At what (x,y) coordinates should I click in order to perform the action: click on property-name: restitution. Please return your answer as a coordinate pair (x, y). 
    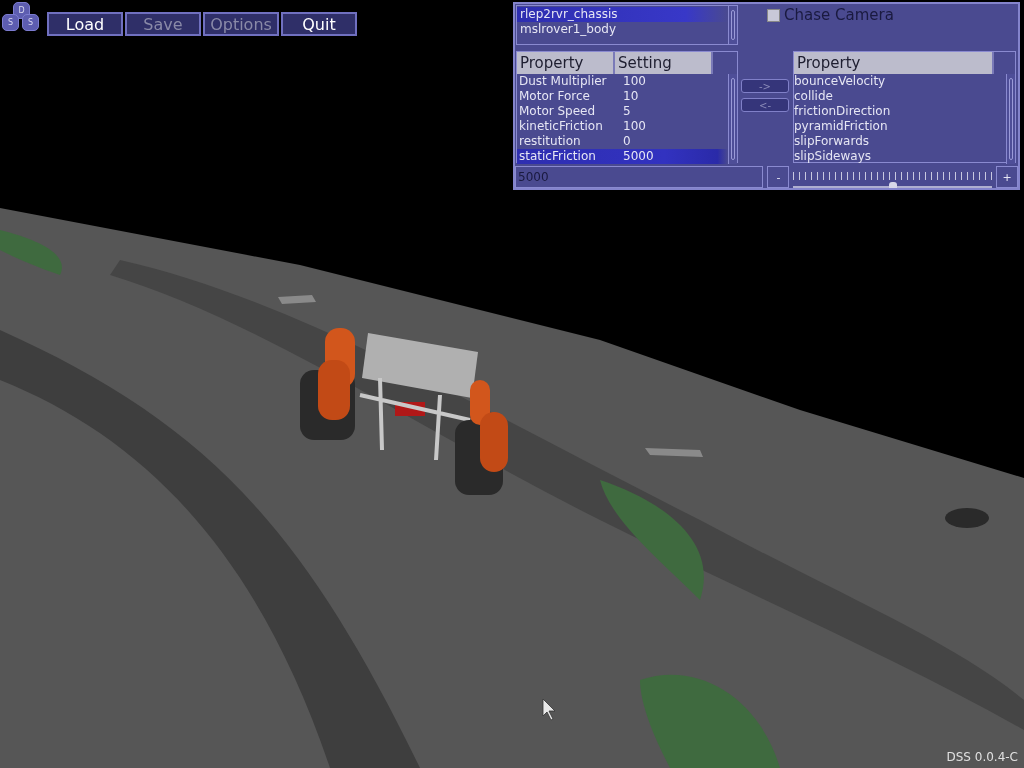
    Looking at the image, I should click on (550, 141).